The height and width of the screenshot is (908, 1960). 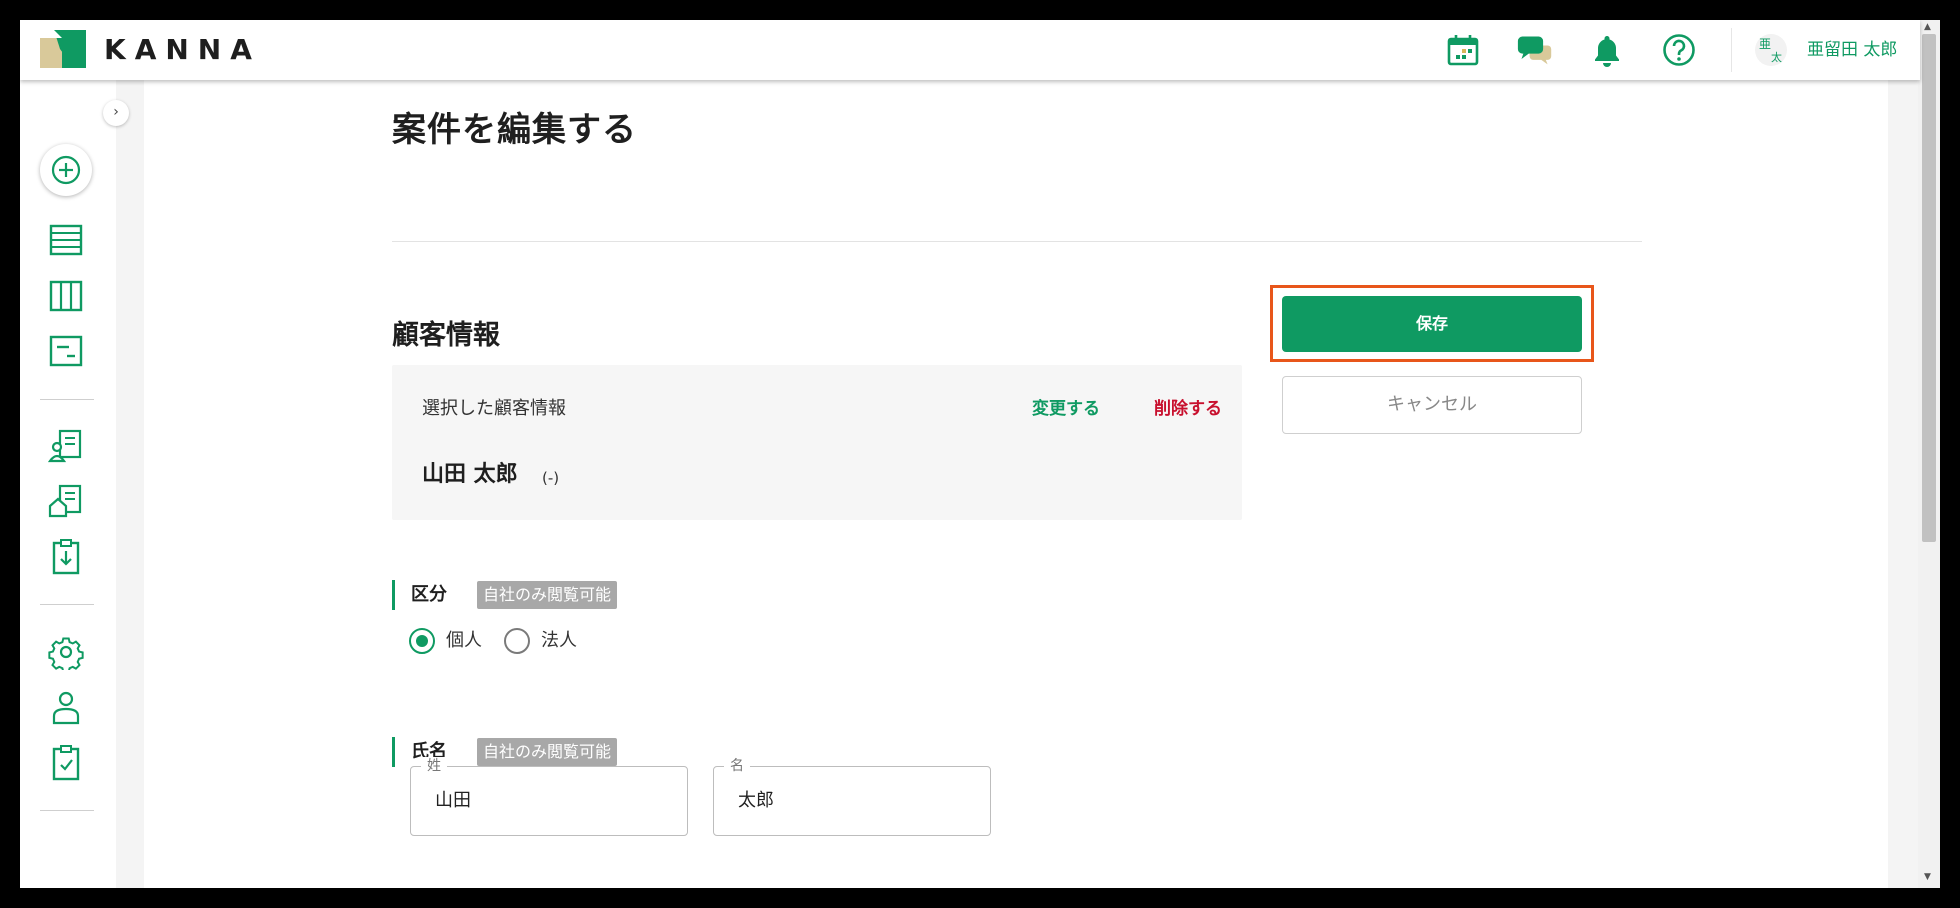 I want to click on delete-customer-link: 削除する, so click(x=1188, y=409).